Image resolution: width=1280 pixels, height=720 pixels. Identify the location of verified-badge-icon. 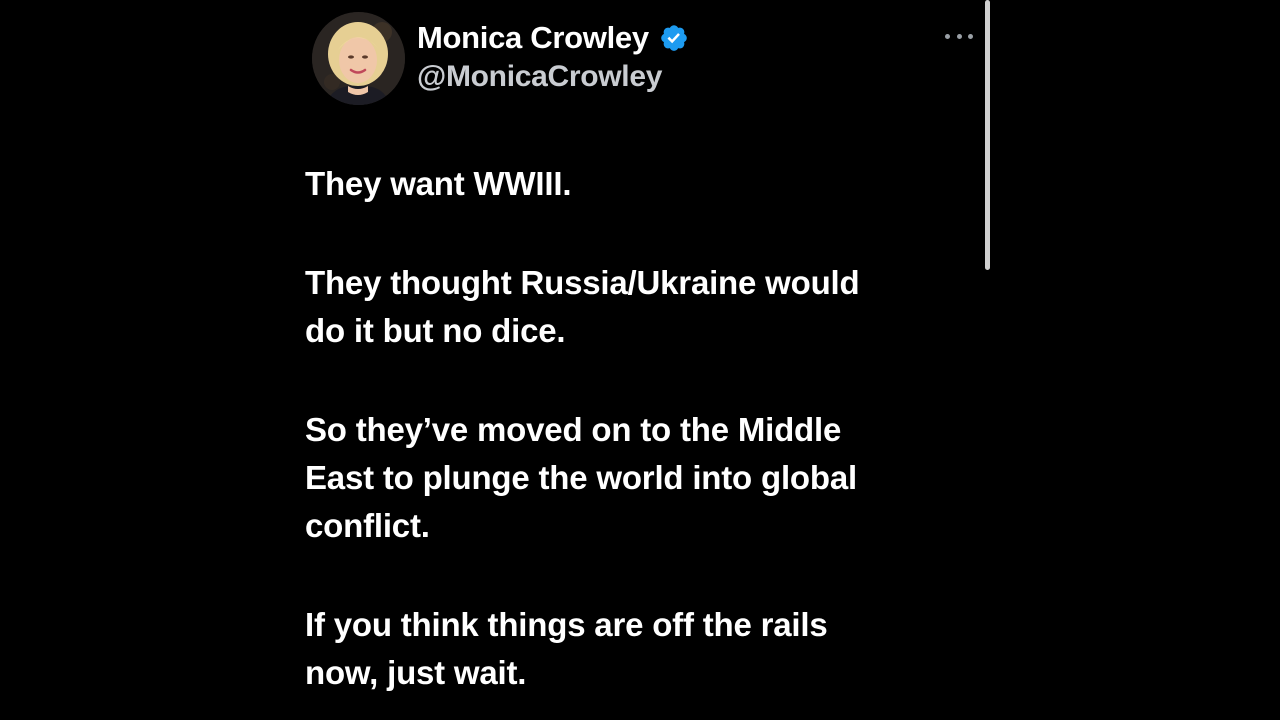
(674, 38).